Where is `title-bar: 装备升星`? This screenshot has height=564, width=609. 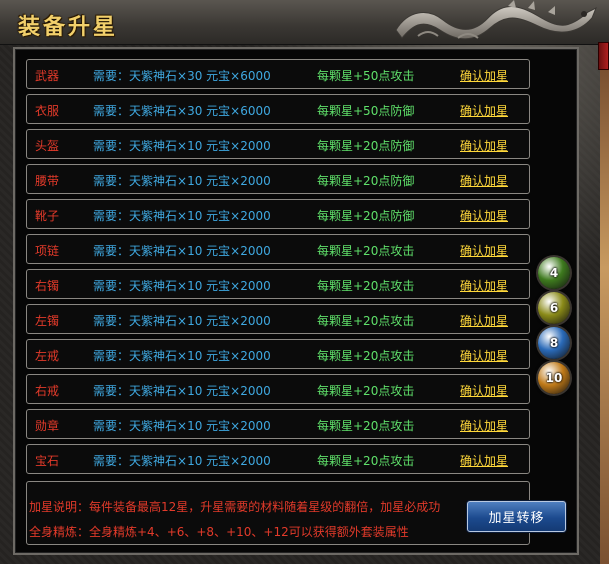 title-bar: 装备升星 is located at coordinates (304, 22).